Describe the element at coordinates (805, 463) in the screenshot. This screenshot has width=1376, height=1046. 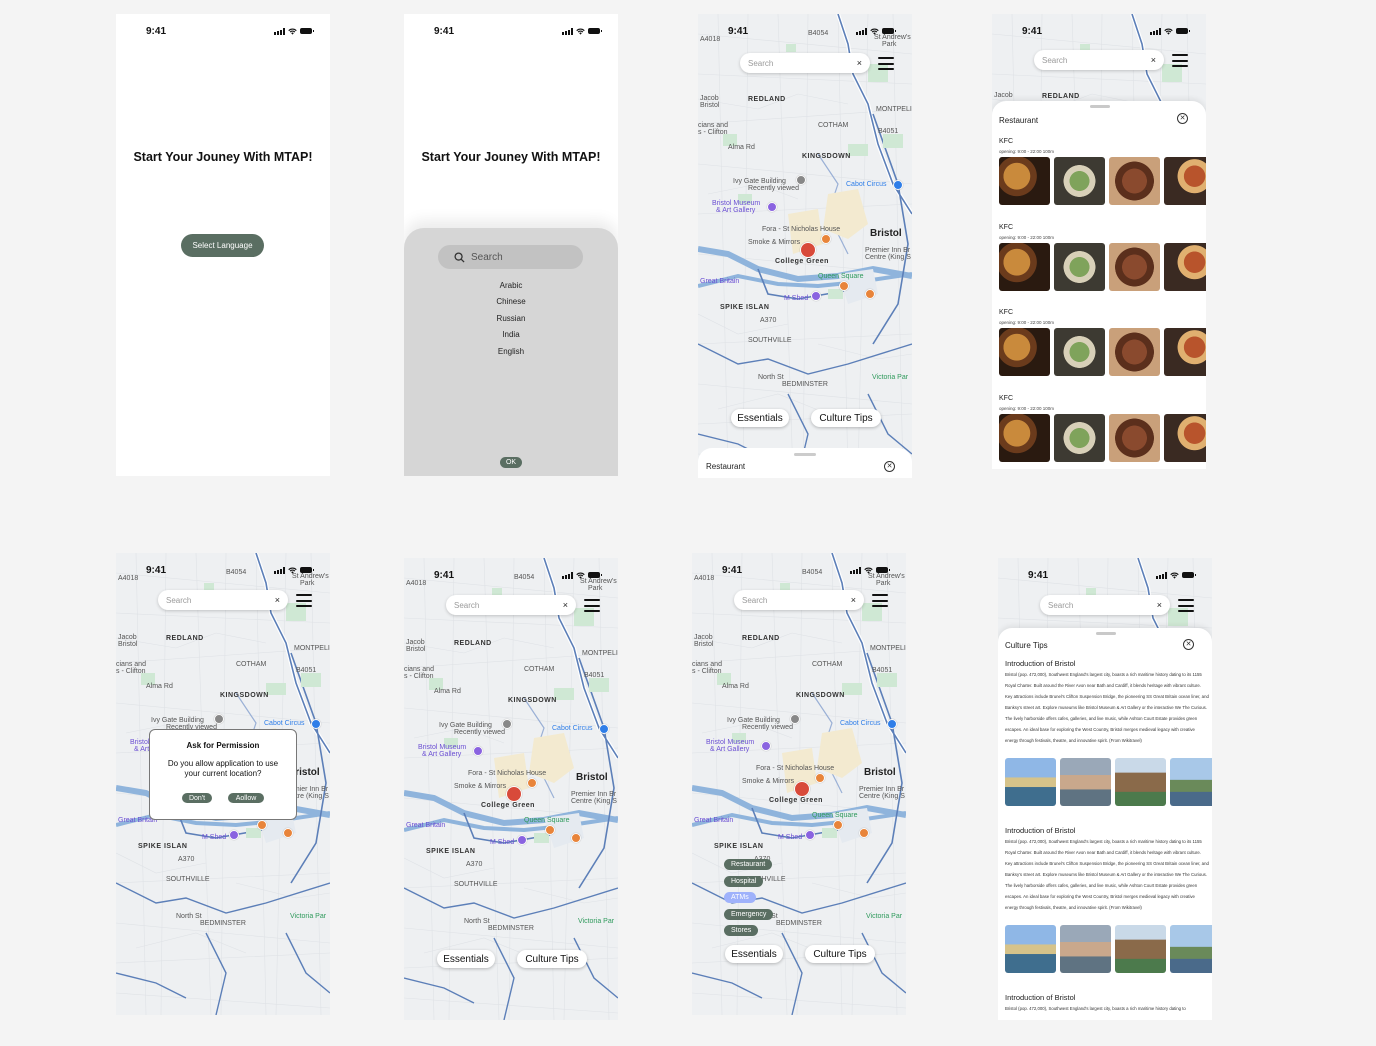
I see `restaurant-strip: Restaurant ✕` at that location.